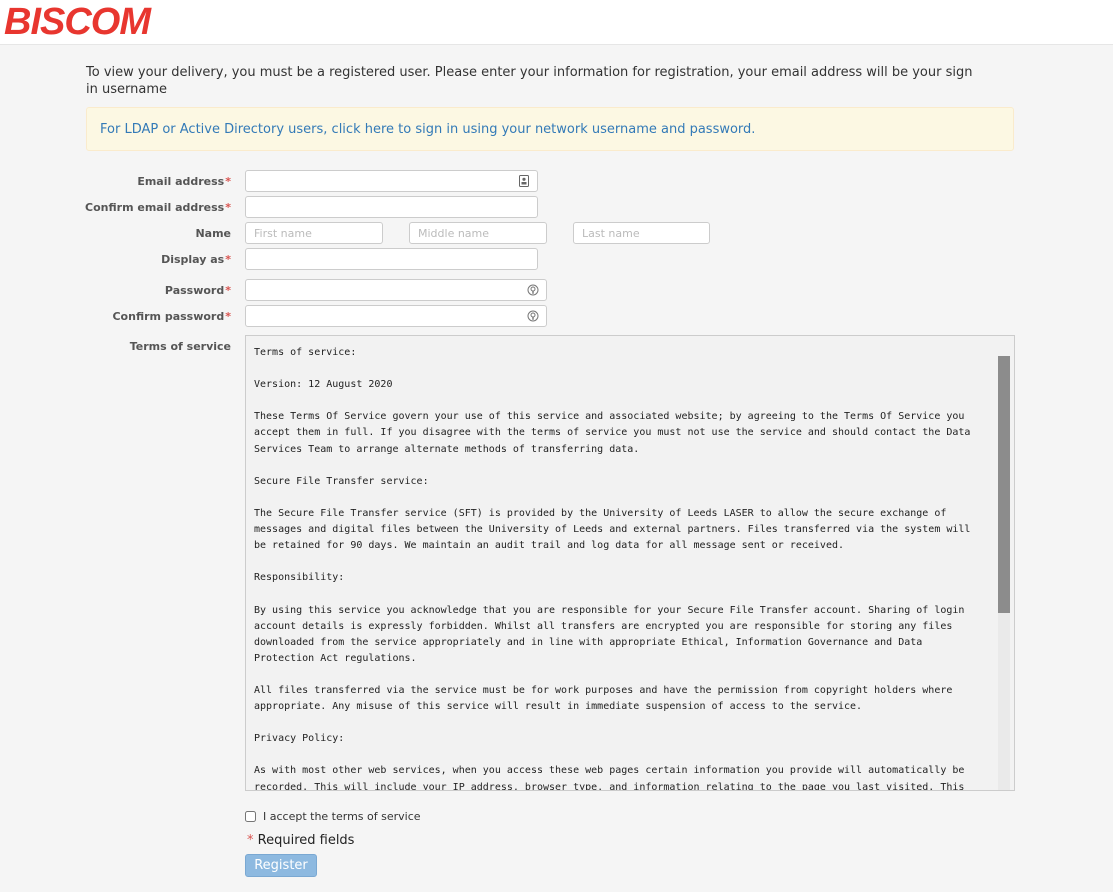 This screenshot has width=1113, height=892. I want to click on terms-label: Terms of service, so click(180, 346).